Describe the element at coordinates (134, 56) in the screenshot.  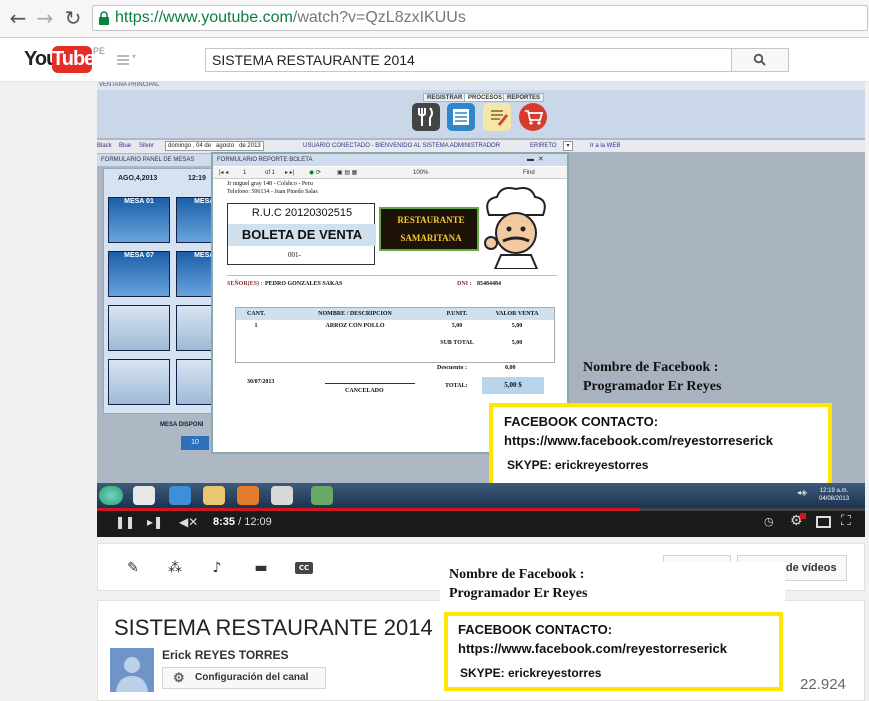
I see `chevron-down-icon: ▾` at that location.